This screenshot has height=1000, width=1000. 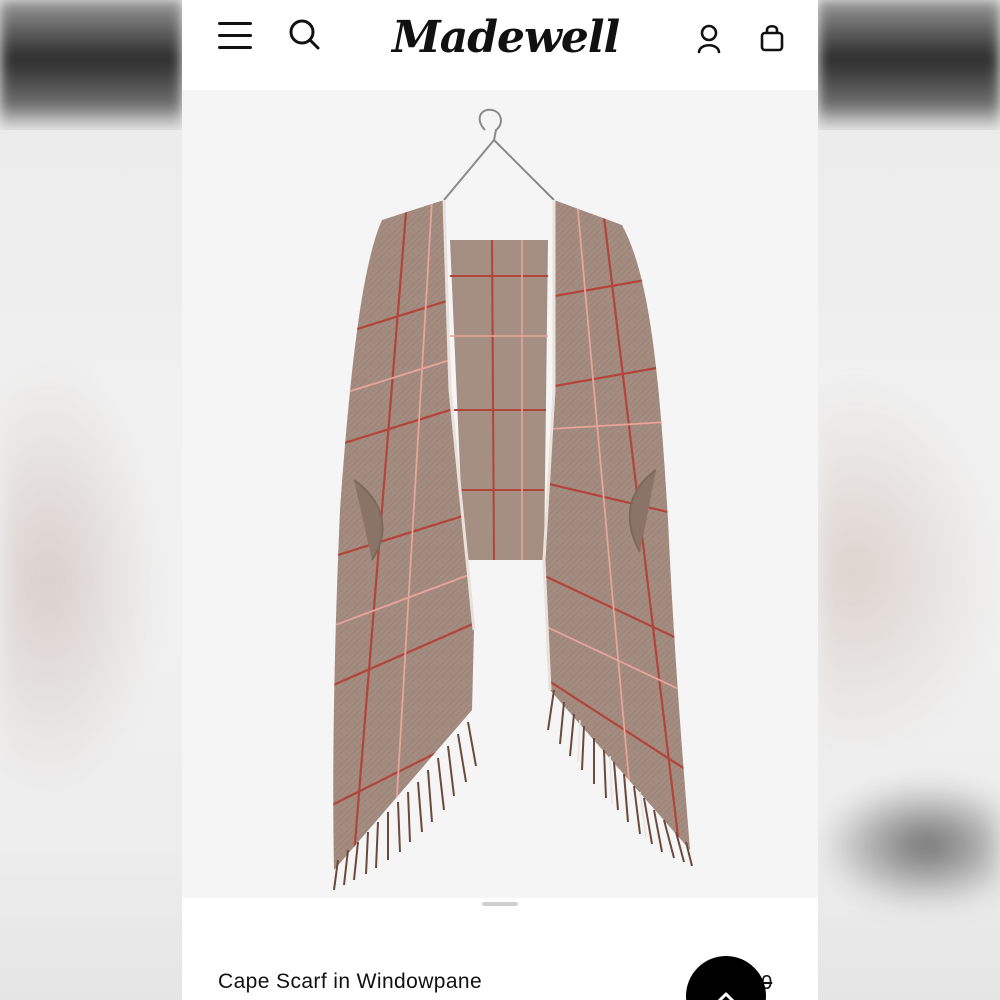 What do you see at coordinates (726, 996) in the screenshot?
I see `chevron-up-icon` at bounding box center [726, 996].